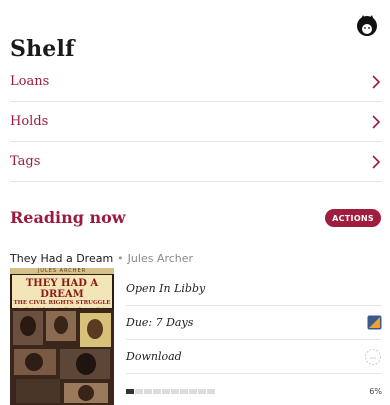  I want to click on nav-item-label: Loans, so click(30, 81).